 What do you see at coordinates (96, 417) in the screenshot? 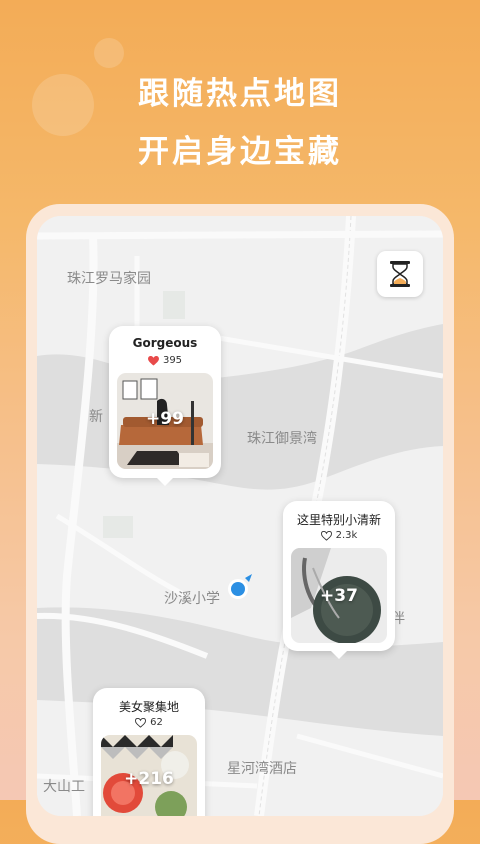
I see `map-label-xin: 新` at bounding box center [96, 417].